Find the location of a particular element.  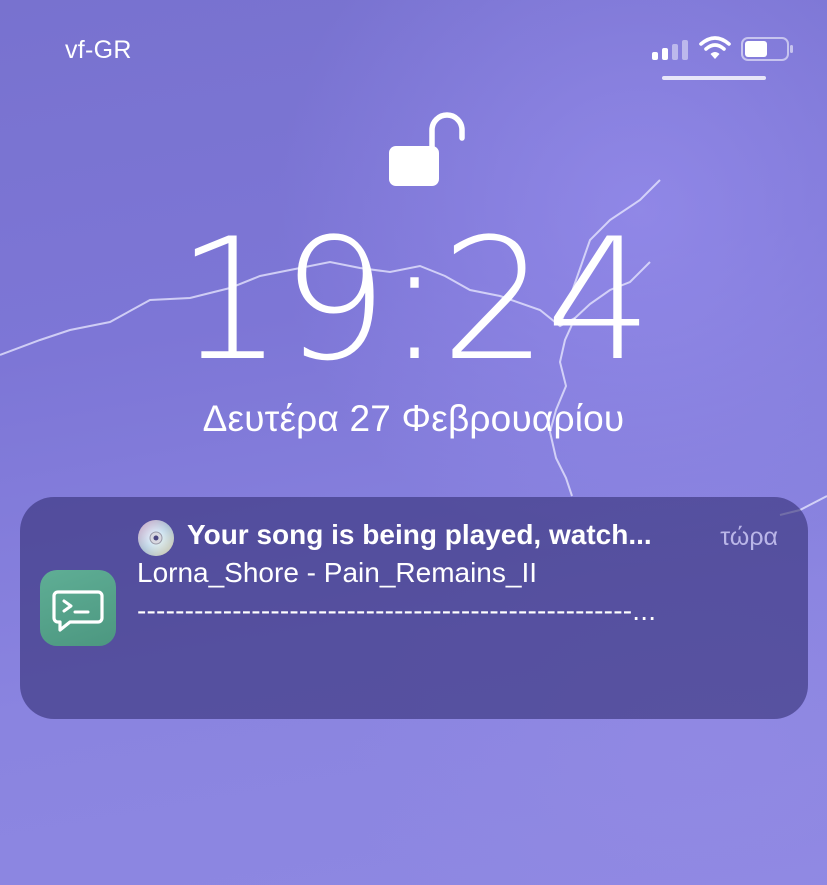

cd-icon is located at coordinates (156, 538).